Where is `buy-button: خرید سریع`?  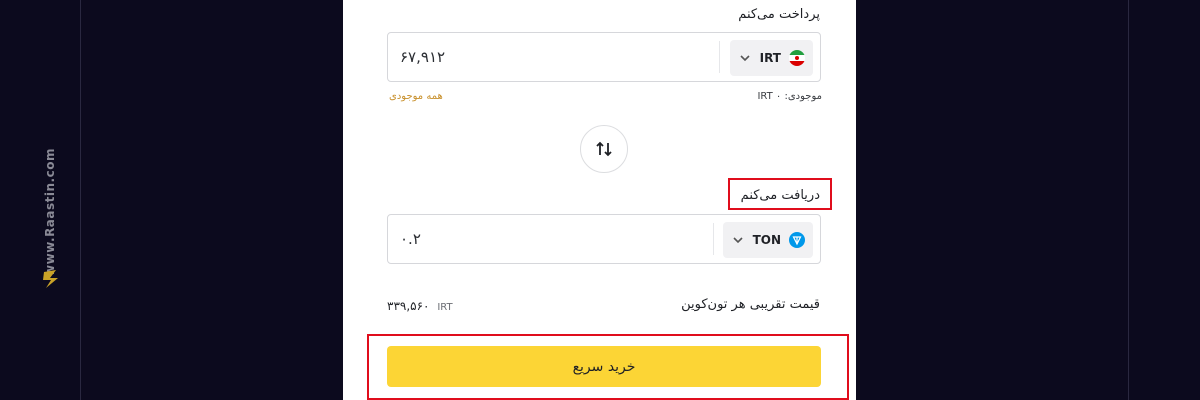
buy-button: خرید سریع is located at coordinates (604, 366).